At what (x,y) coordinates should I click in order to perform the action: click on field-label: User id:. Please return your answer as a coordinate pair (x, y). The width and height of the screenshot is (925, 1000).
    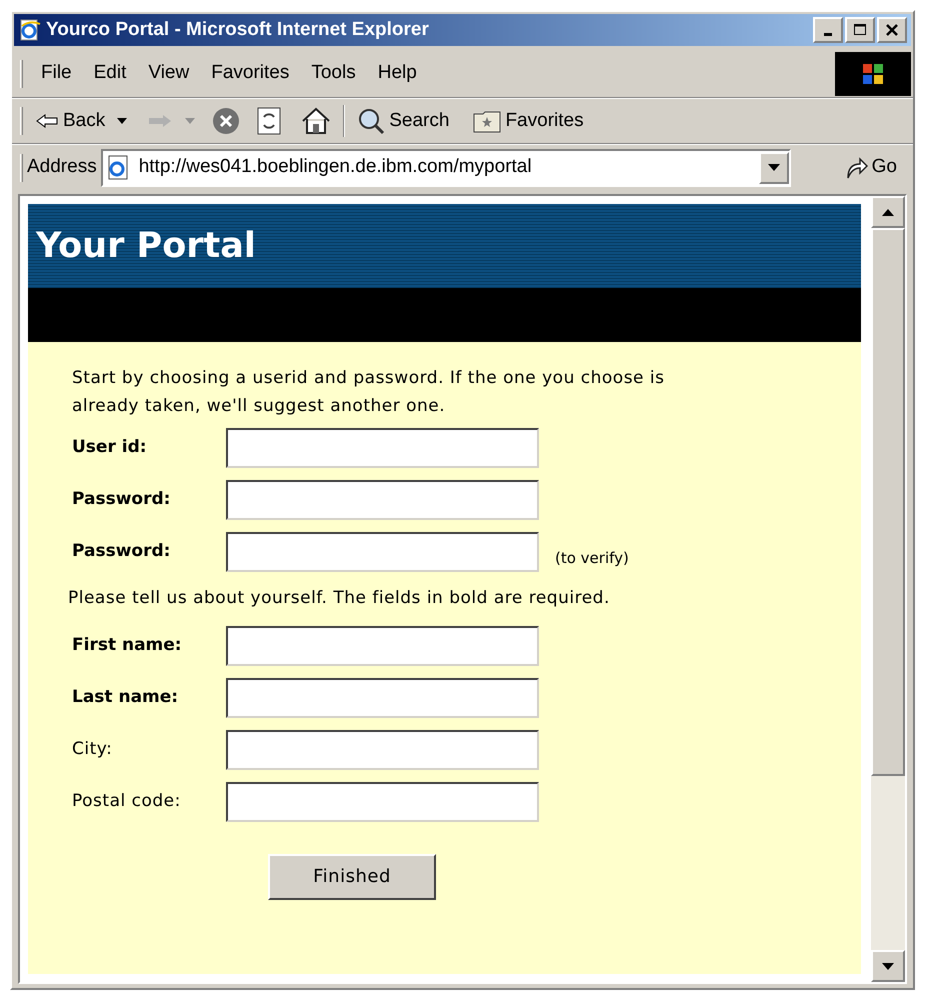
    Looking at the image, I should click on (109, 448).